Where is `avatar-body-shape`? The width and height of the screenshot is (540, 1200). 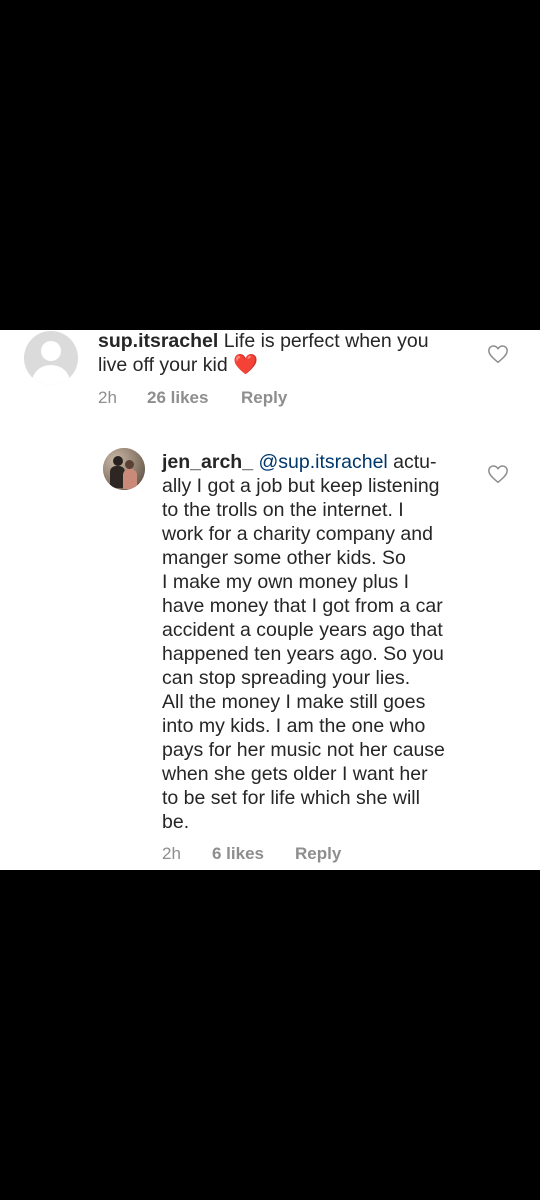 avatar-body-shape is located at coordinates (51, 375).